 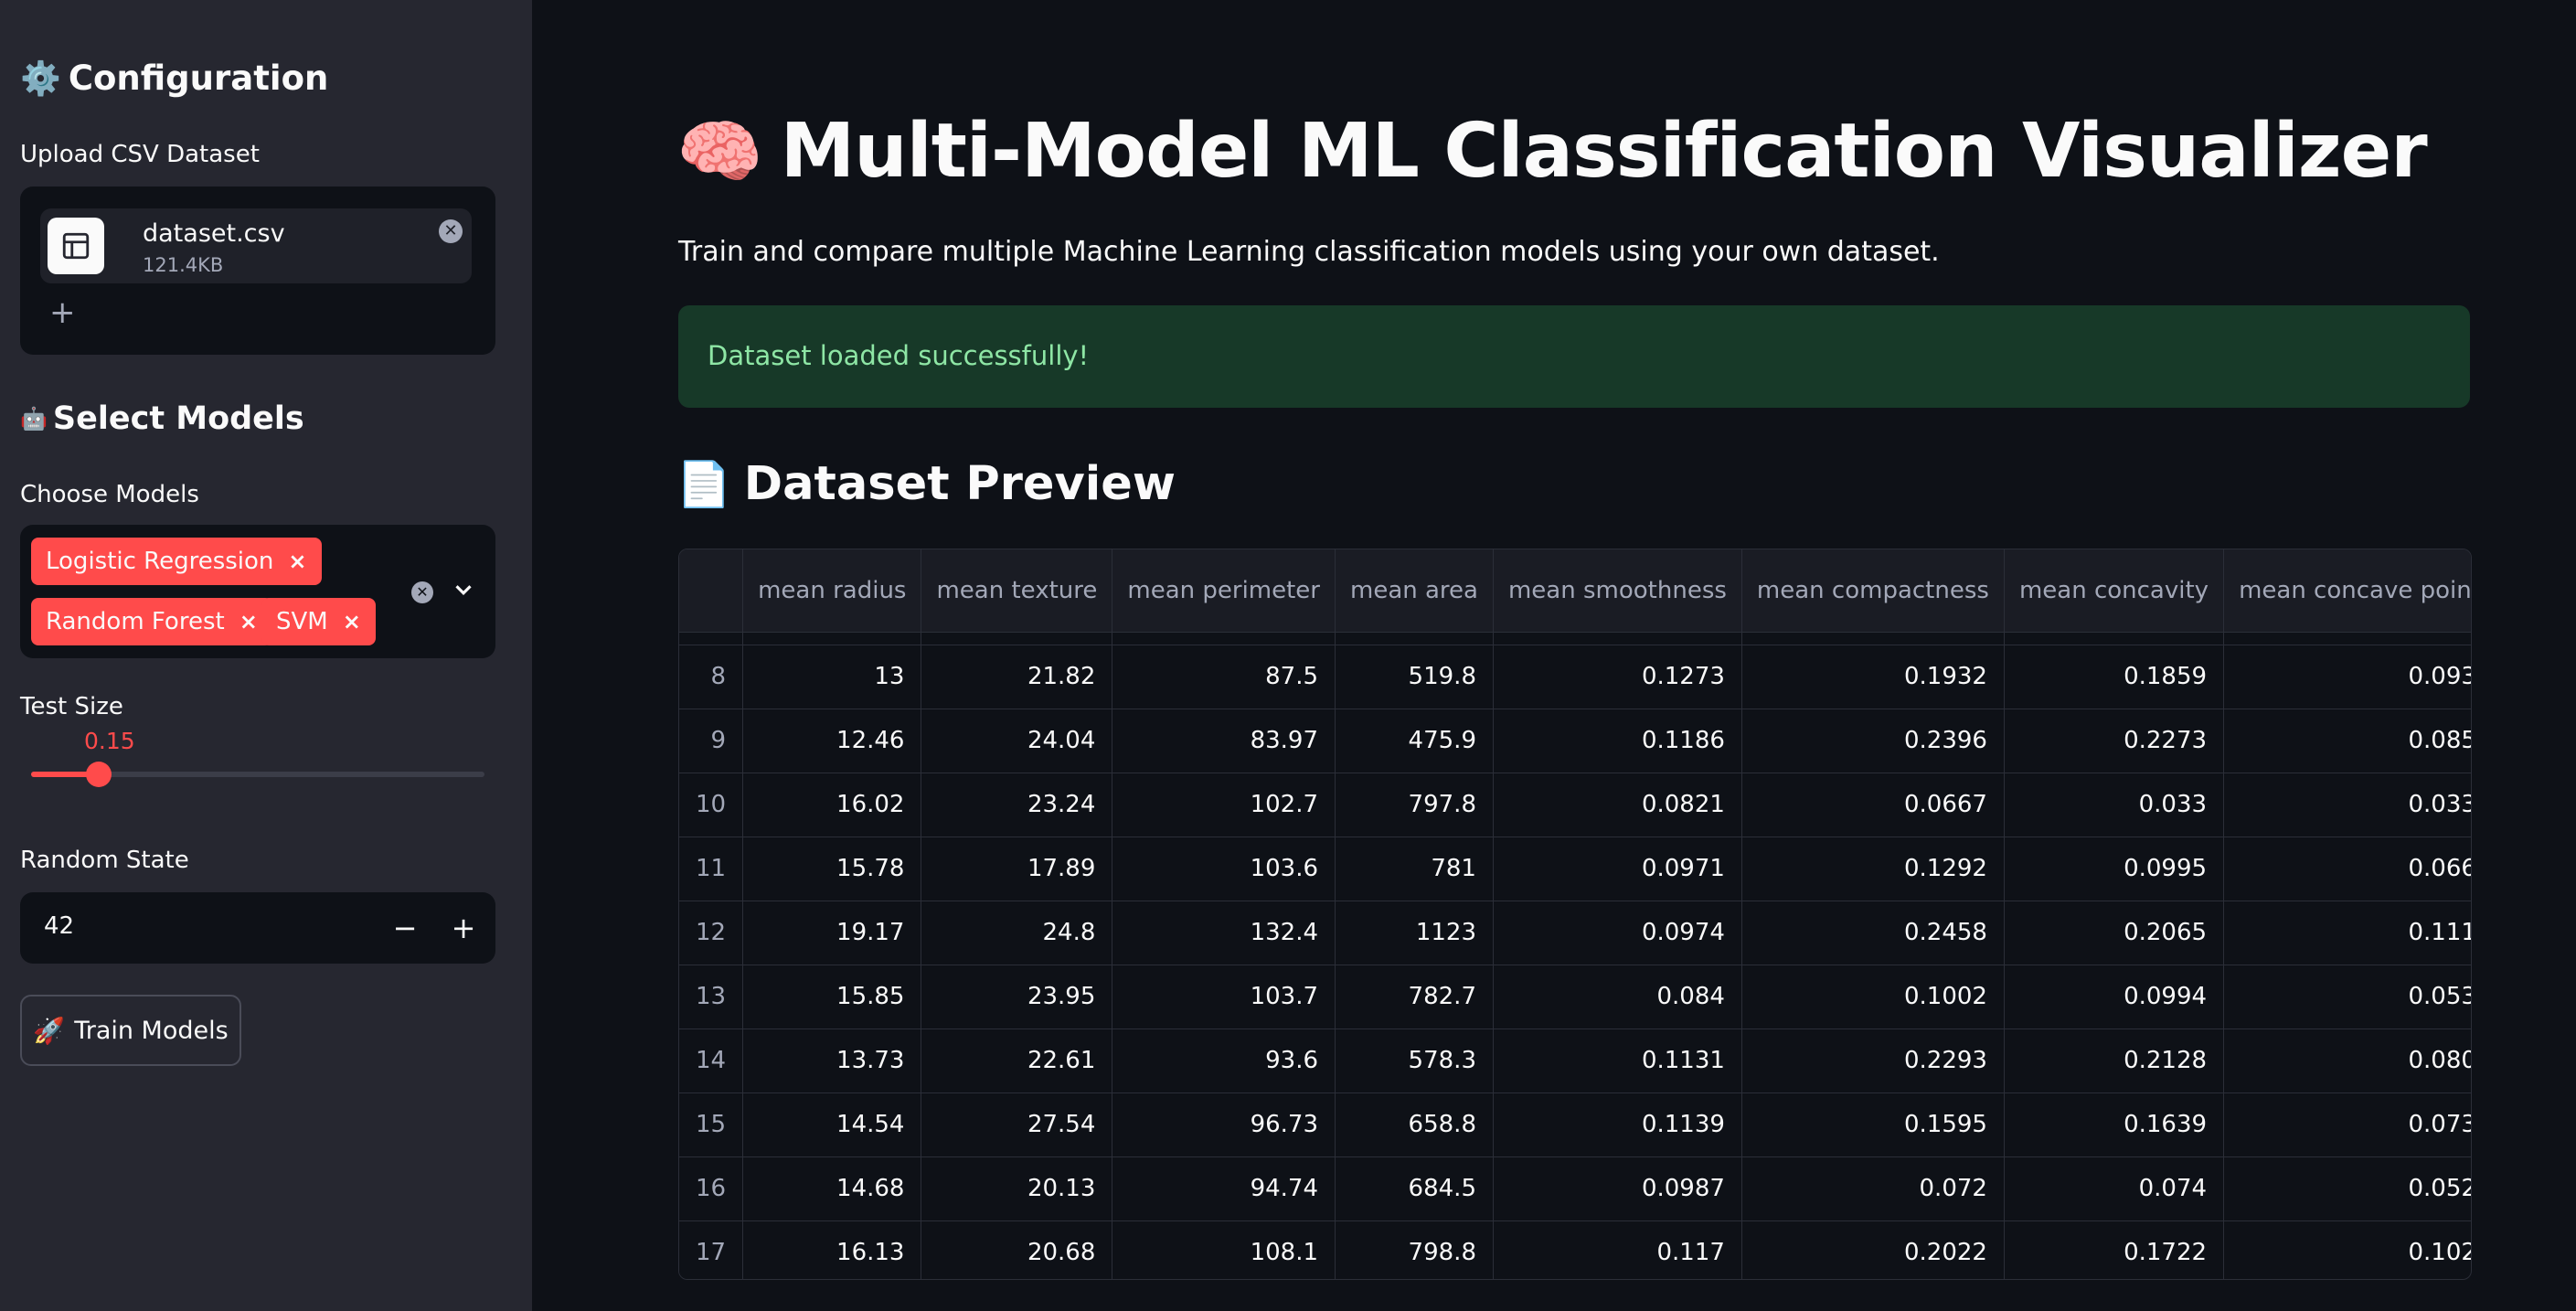 I want to click on table-cell: 1123, so click(x=1414, y=933).